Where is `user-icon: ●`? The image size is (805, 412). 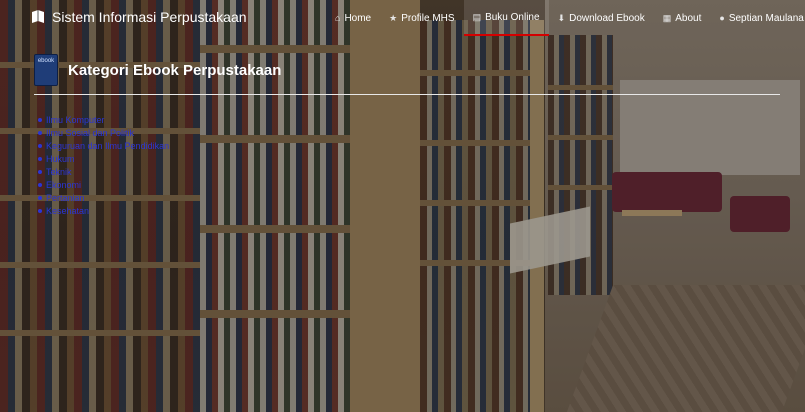
user-icon: ● is located at coordinates (722, 18).